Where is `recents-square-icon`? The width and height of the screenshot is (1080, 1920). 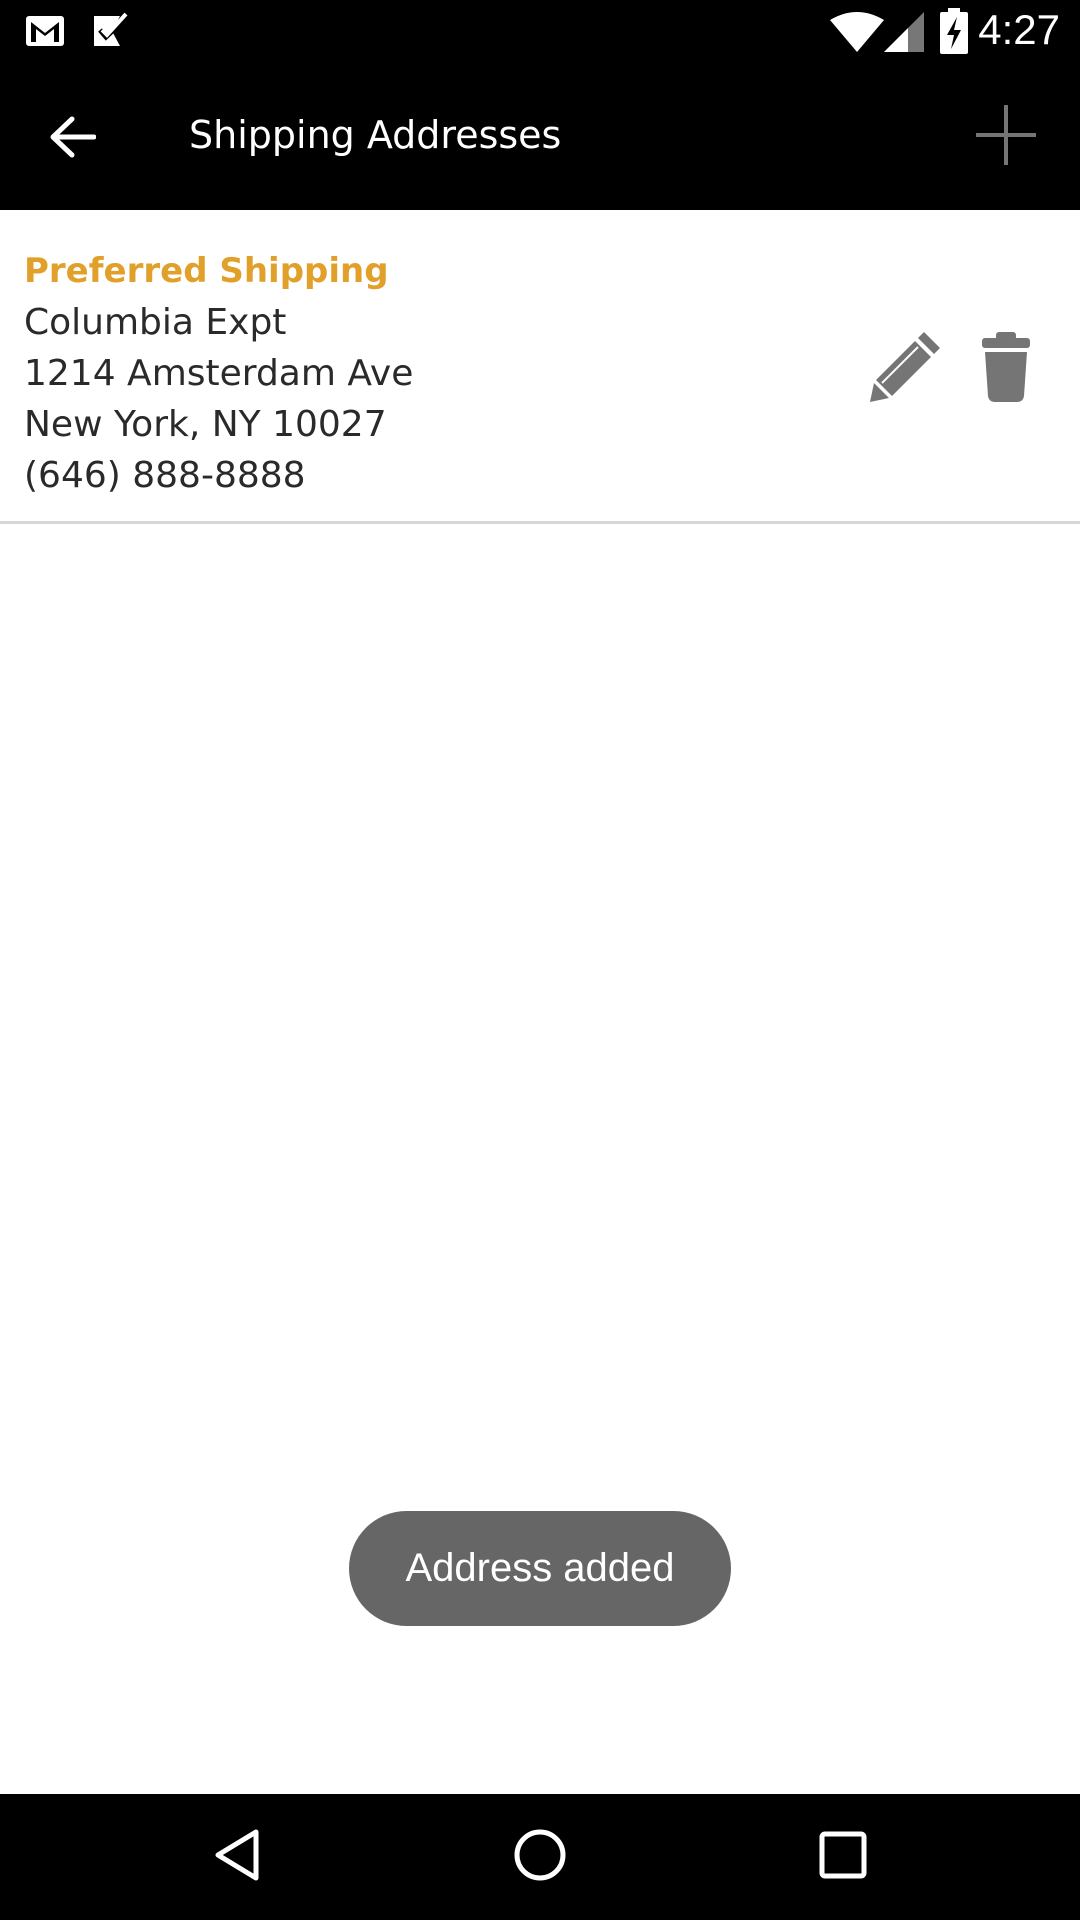
recents-square-icon is located at coordinates (843, 1857).